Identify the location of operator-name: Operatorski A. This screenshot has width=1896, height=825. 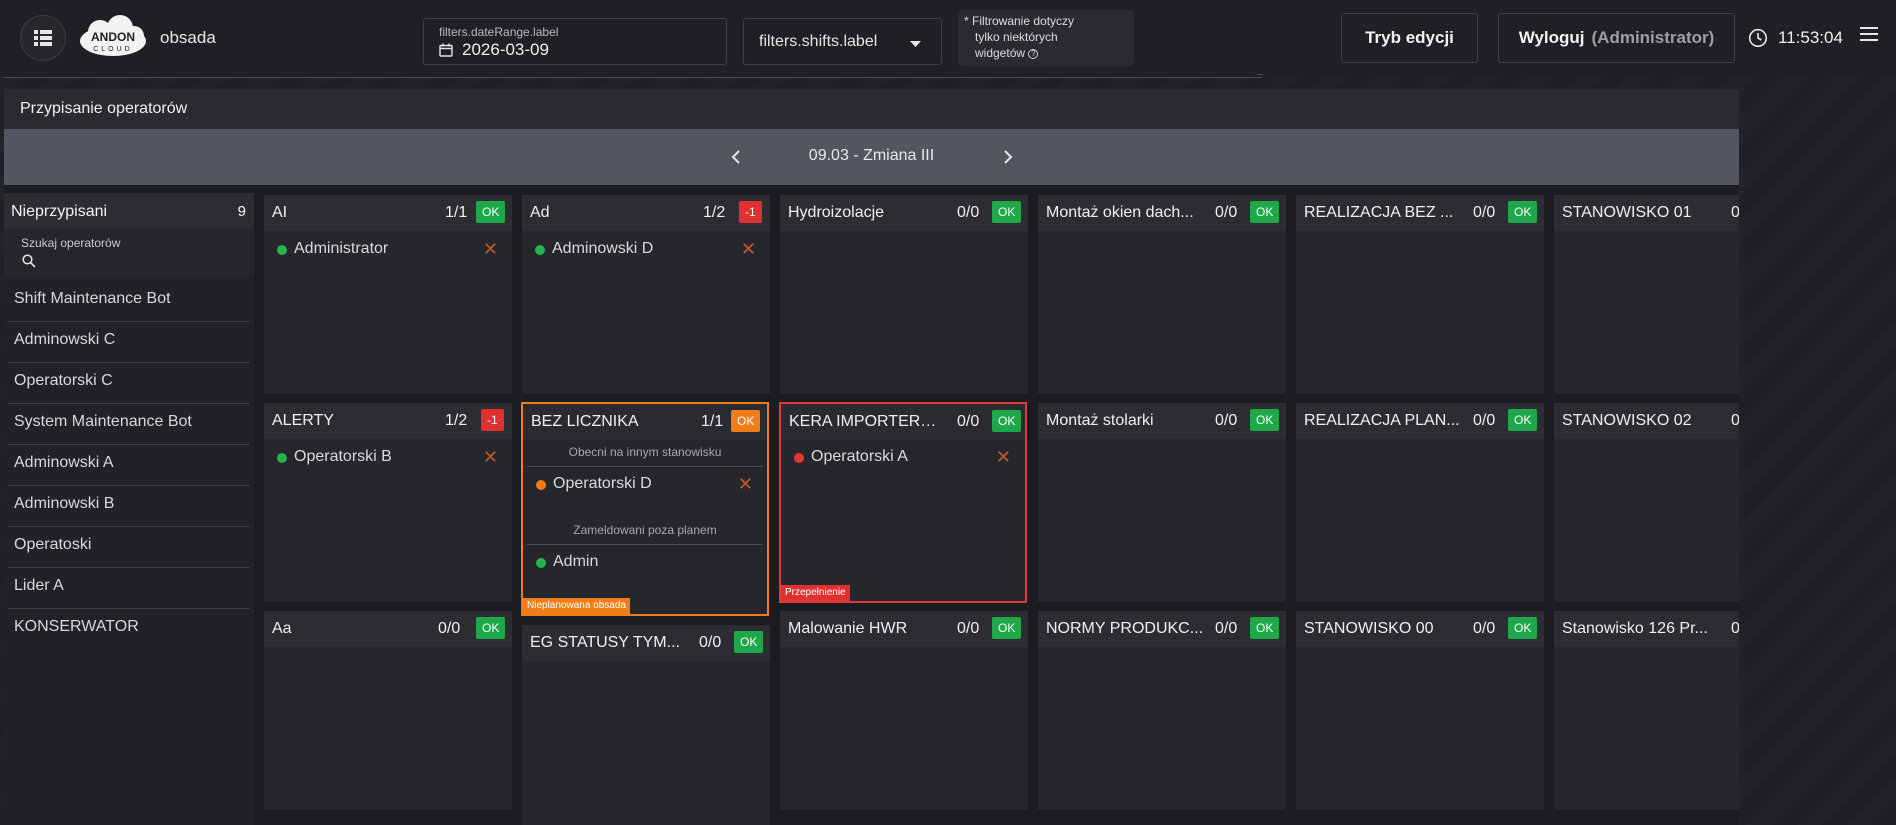
(859, 456).